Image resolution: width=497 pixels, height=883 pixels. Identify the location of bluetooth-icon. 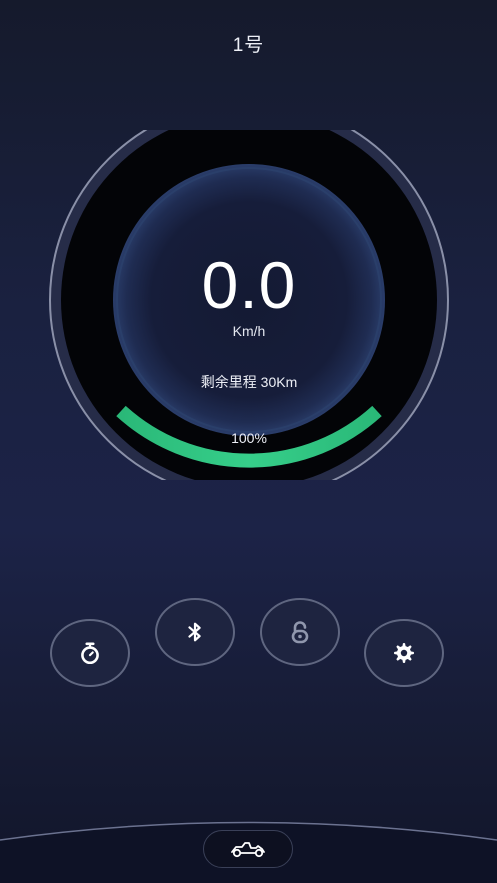
(194, 632).